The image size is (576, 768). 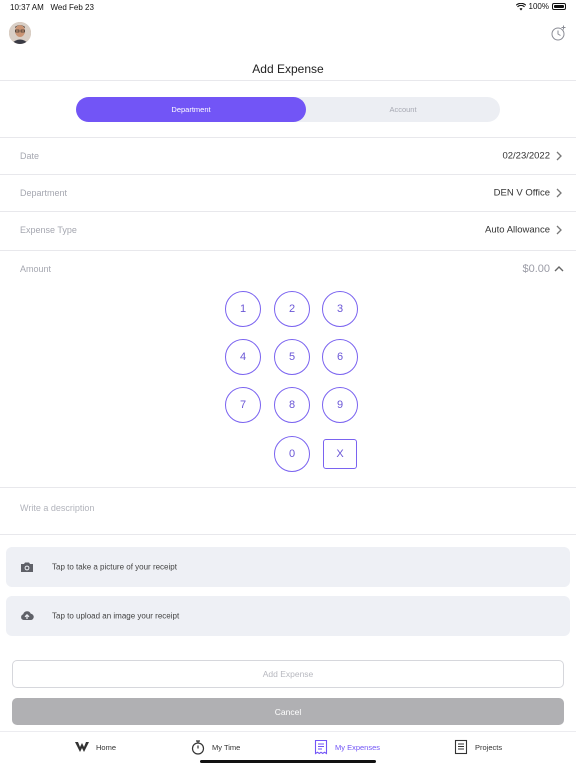 I want to click on avatar, so click(x=20, y=33).